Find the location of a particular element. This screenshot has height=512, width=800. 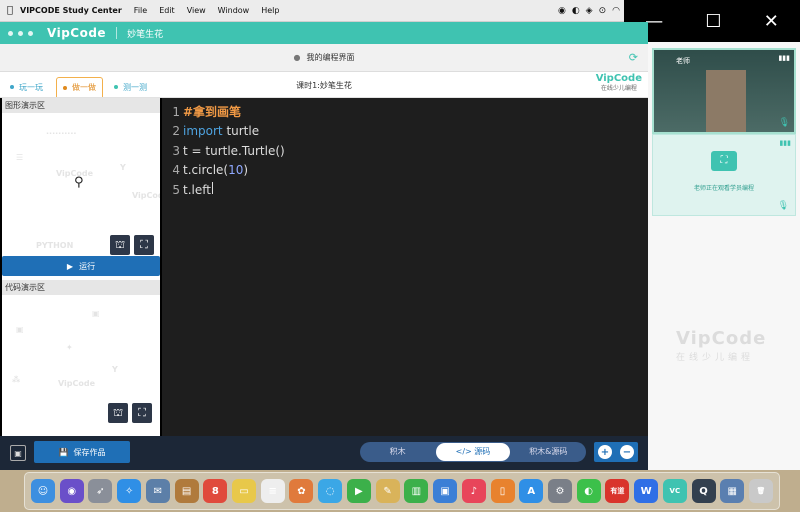

code-panel-title: 代码演示区 is located at coordinates (81, 287).